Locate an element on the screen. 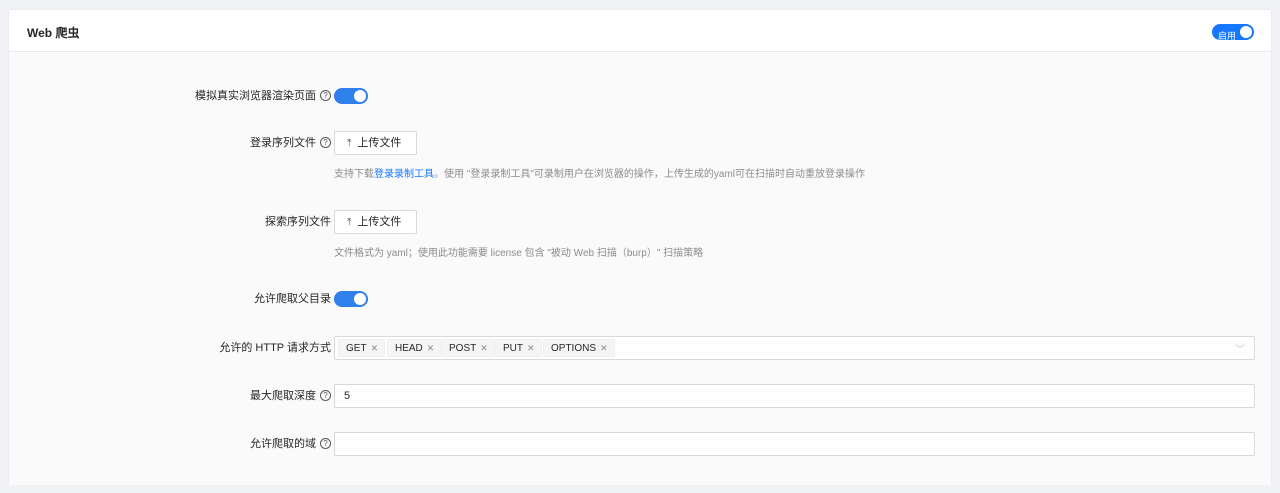 The width and height of the screenshot is (1280, 493). http-methods-label: 允许的 HTTP 请求方式 is located at coordinates (275, 348).